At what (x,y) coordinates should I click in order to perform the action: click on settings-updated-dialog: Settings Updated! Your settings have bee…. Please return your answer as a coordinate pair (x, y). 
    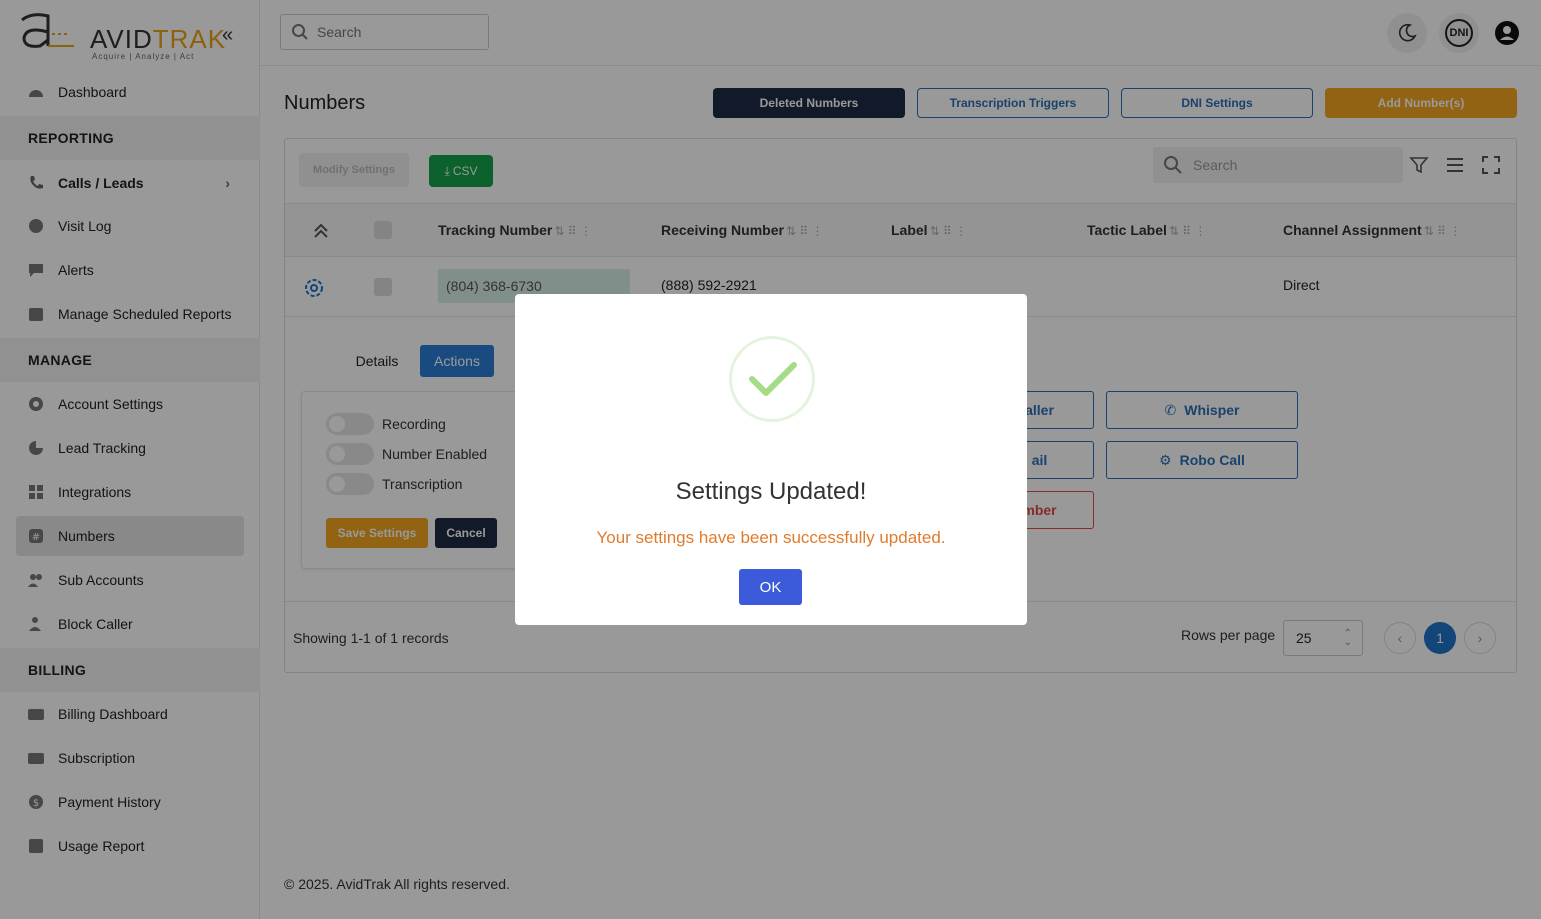
    Looking at the image, I should click on (771, 459).